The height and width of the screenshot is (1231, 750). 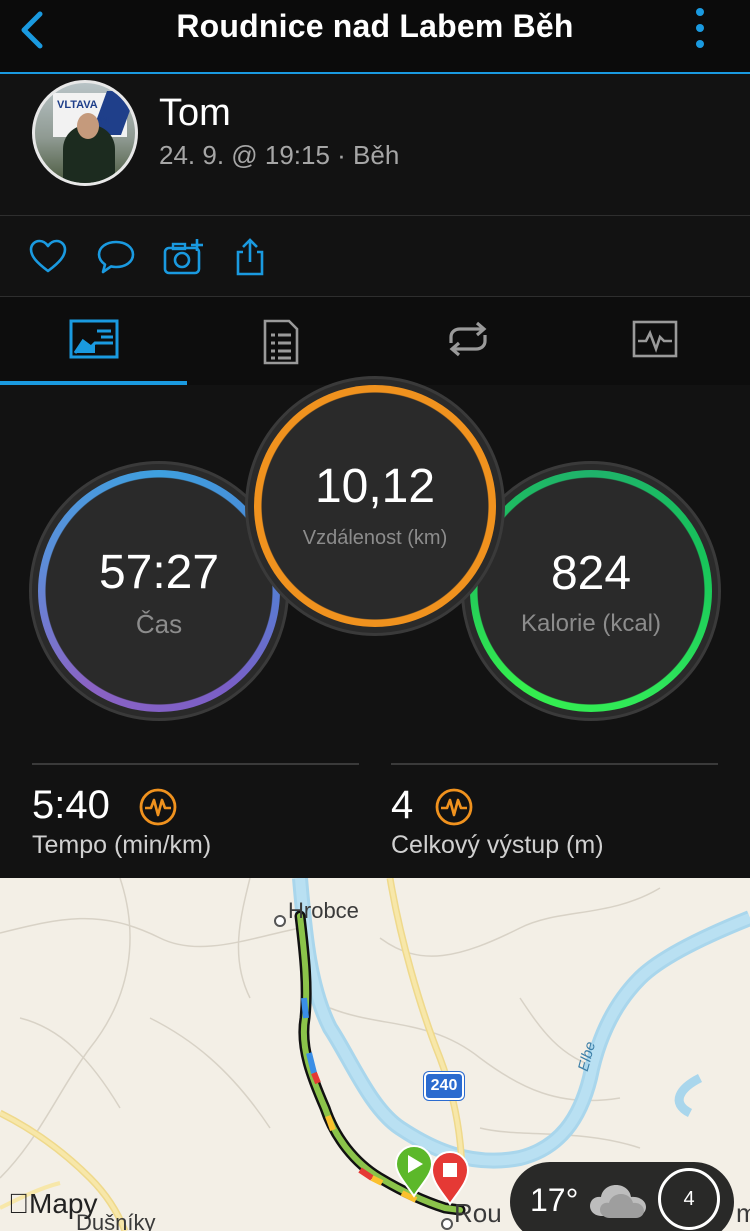 I want to click on tab-overview, so click(x=93, y=341).